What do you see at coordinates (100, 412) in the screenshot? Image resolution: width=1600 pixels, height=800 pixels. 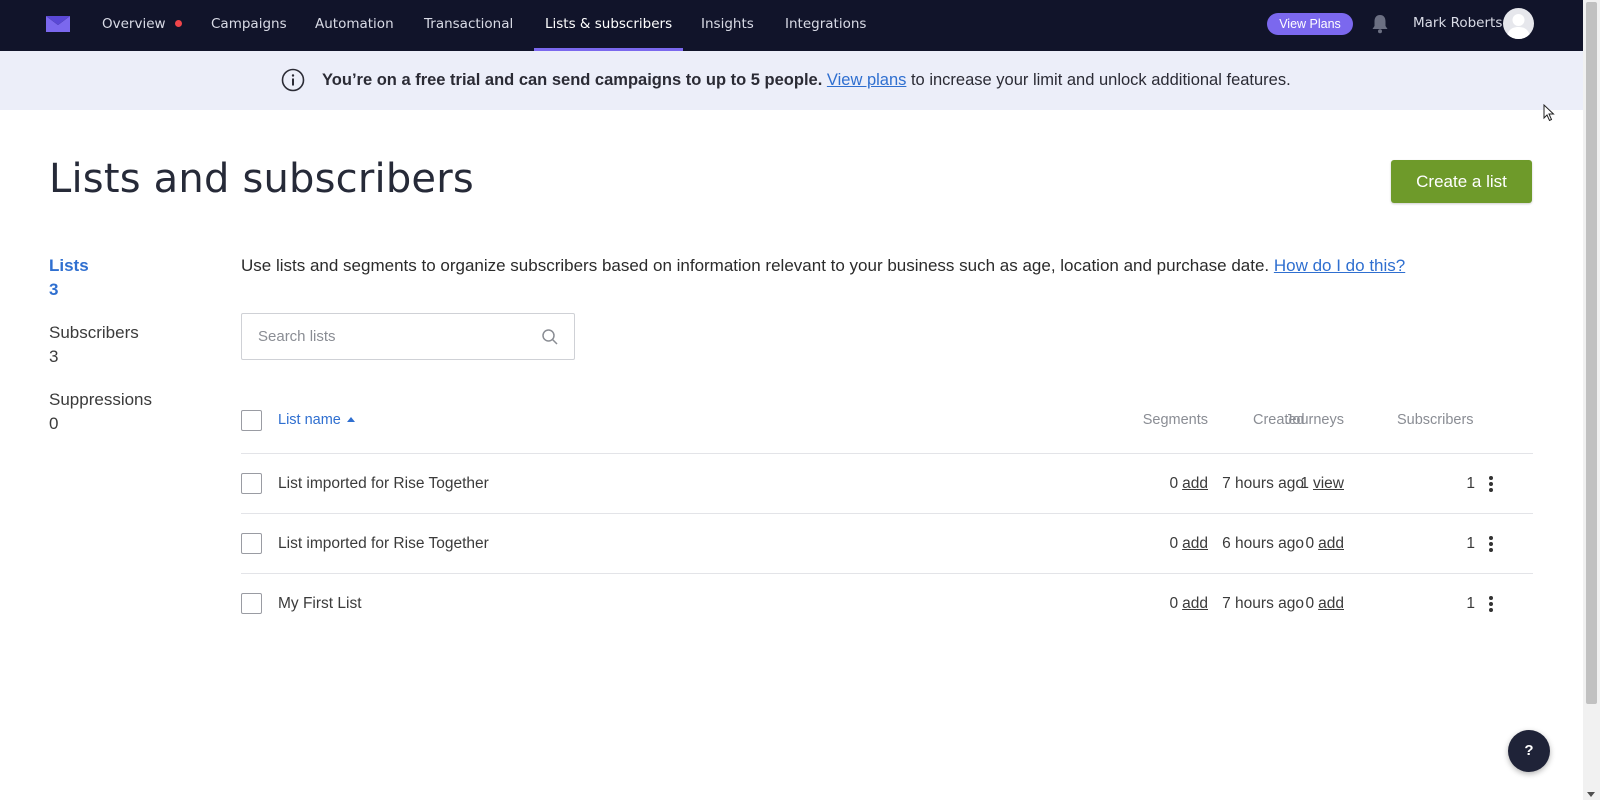 I see `stat-suppressions: Suppressions 0` at bounding box center [100, 412].